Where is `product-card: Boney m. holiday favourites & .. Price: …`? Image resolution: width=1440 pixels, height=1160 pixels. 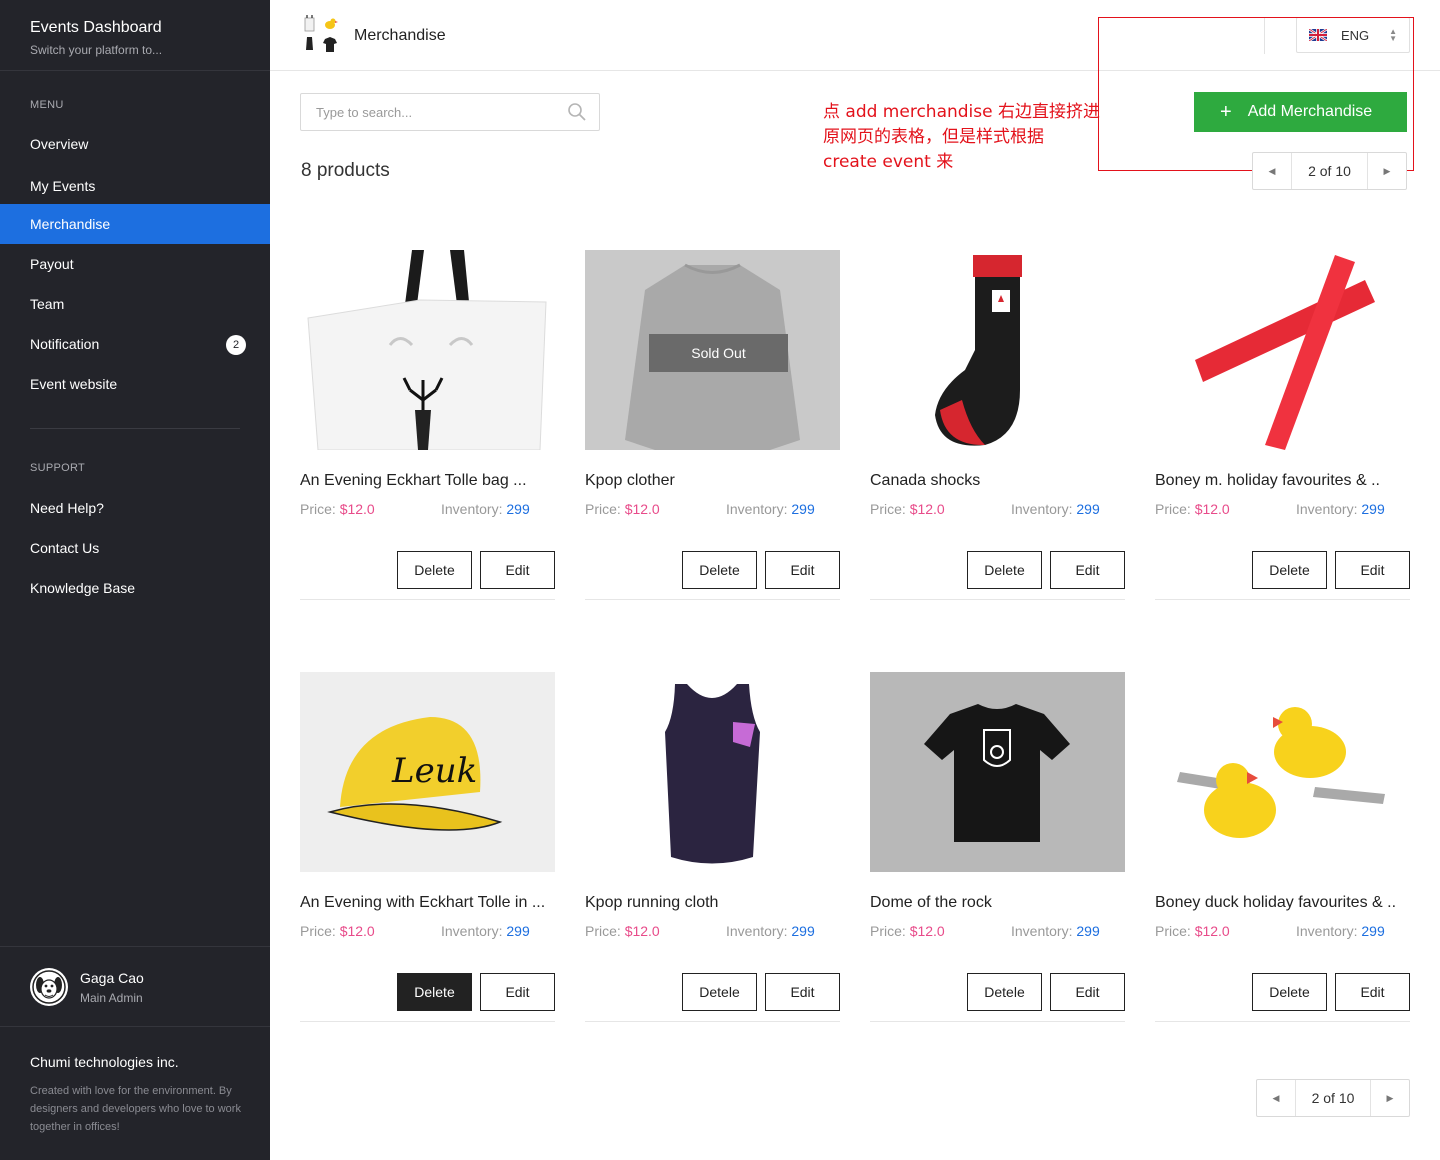 product-card: Boney m. holiday favourites & .. Price: … is located at coordinates (1282, 425).